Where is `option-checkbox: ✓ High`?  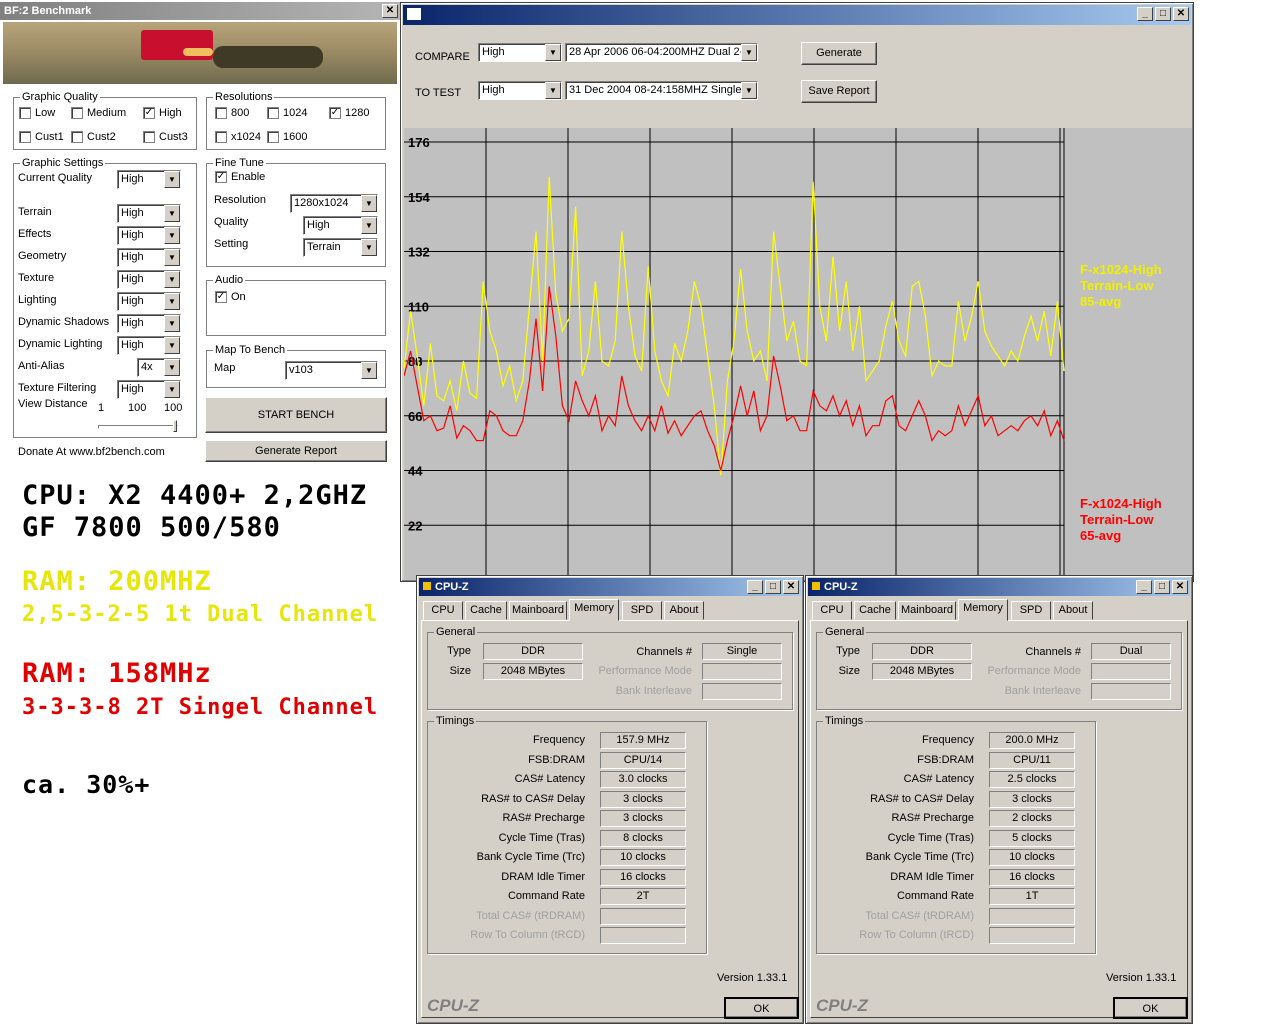 option-checkbox: ✓ High is located at coordinates (162, 113).